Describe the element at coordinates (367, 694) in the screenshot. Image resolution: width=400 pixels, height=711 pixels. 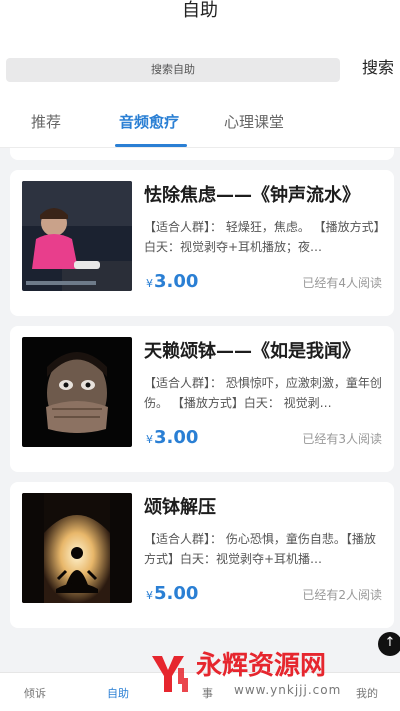
I see `nav-item-mine: 我的` at that location.